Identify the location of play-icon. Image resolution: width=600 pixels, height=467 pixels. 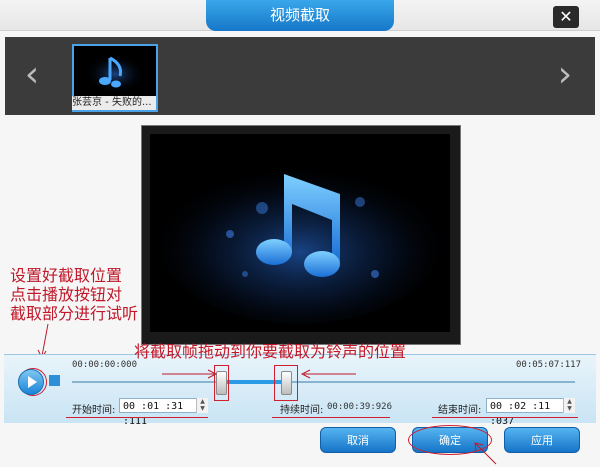
(32, 382).